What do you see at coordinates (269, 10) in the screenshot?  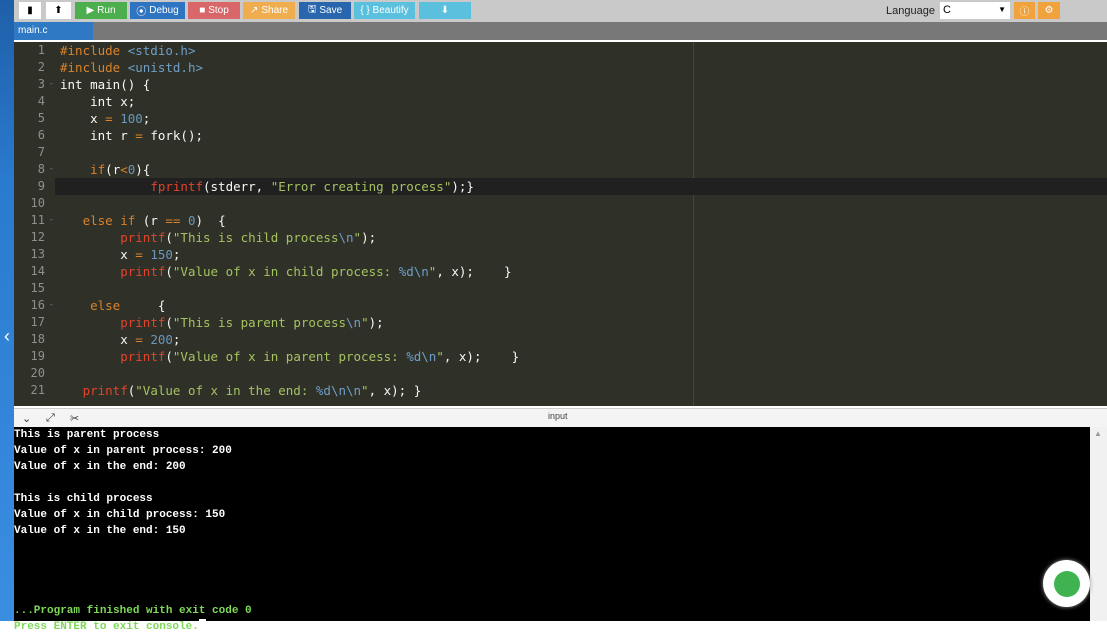 I see `share-button: ↗ Share` at bounding box center [269, 10].